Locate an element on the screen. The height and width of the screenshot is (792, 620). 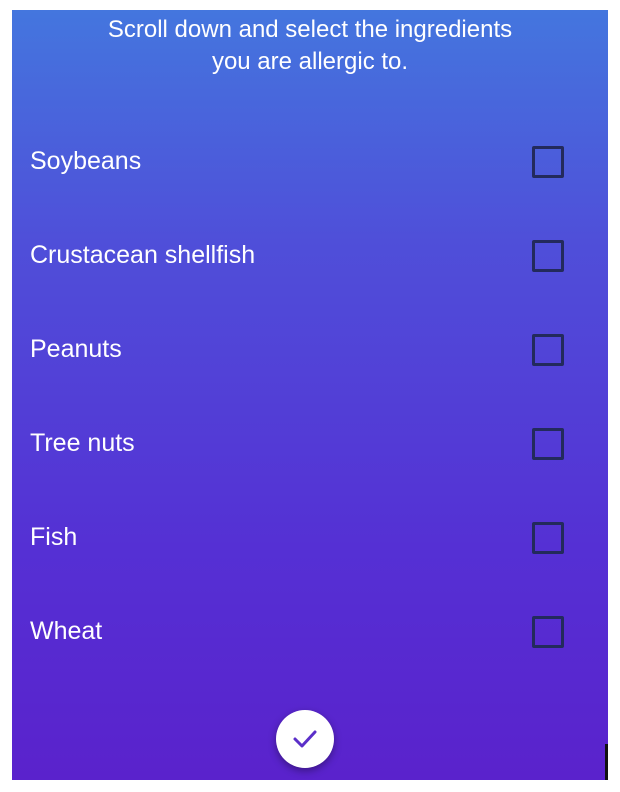
allergen-row-peanuts: Peanuts is located at coordinates (310, 349).